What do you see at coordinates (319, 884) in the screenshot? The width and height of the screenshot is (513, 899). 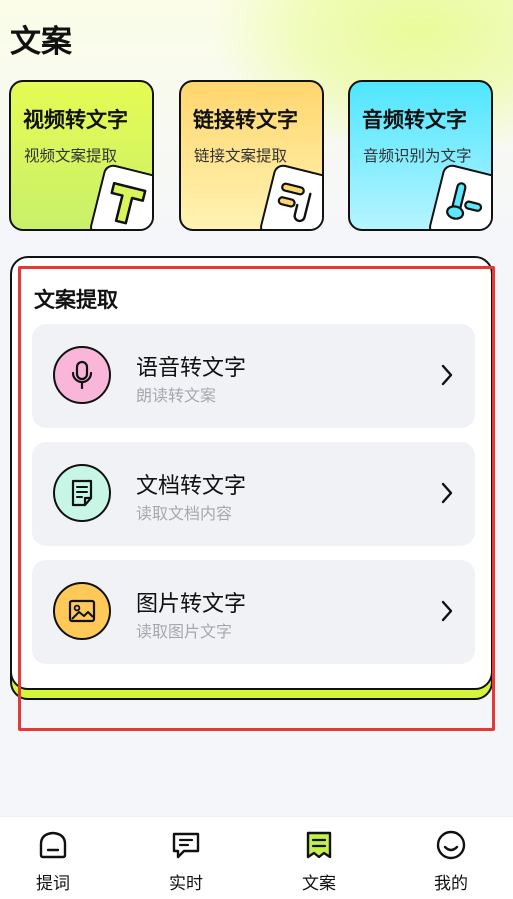 I see `tab-label: 文案` at bounding box center [319, 884].